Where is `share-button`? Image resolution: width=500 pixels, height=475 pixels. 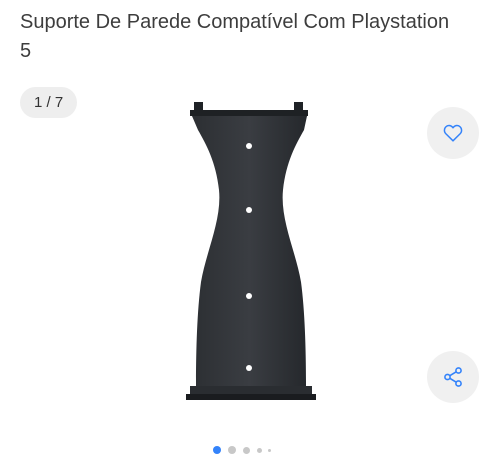
share-button is located at coordinates (453, 377).